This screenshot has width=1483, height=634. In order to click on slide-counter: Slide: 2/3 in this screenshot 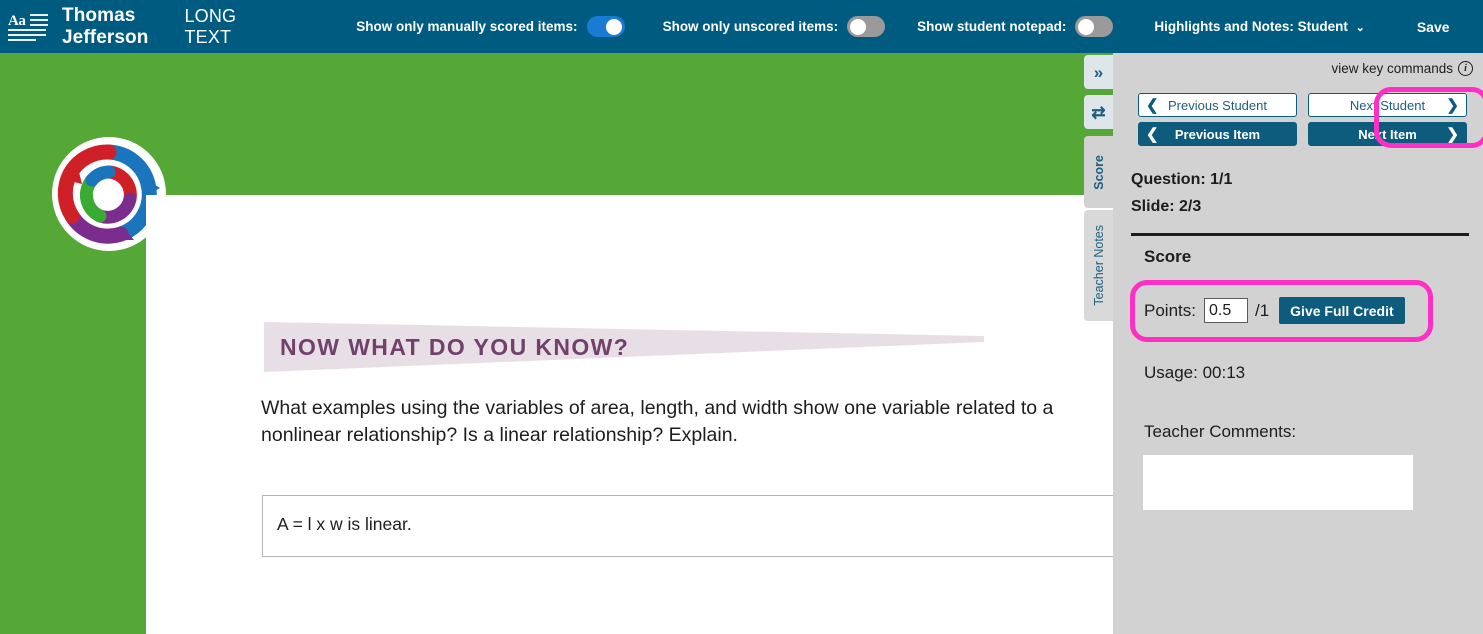, I will do `click(1166, 206)`.